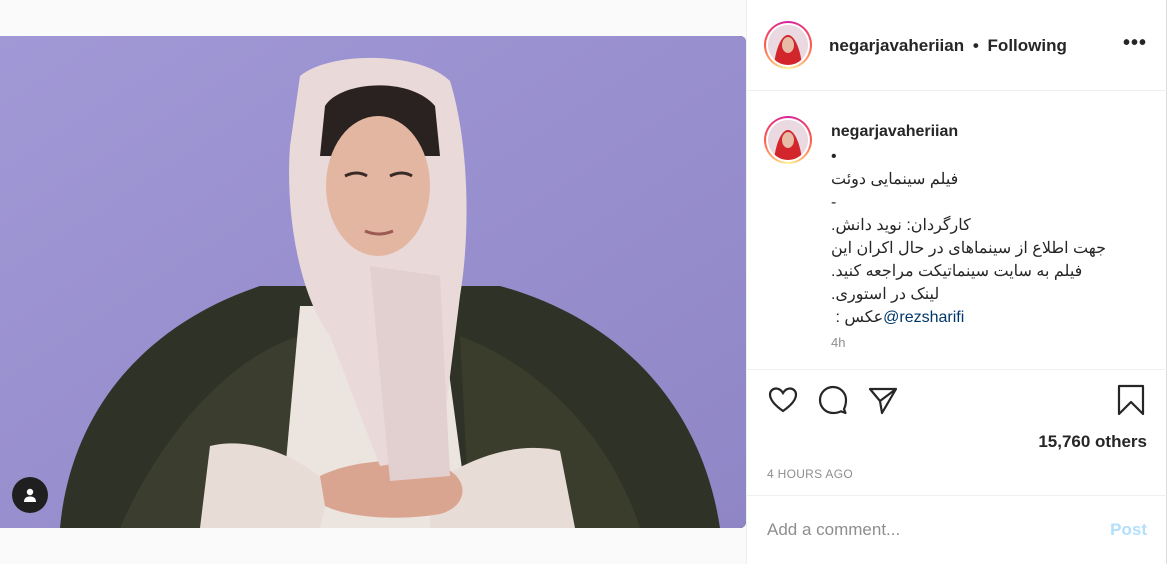  I want to click on avatar, so click(788, 45).